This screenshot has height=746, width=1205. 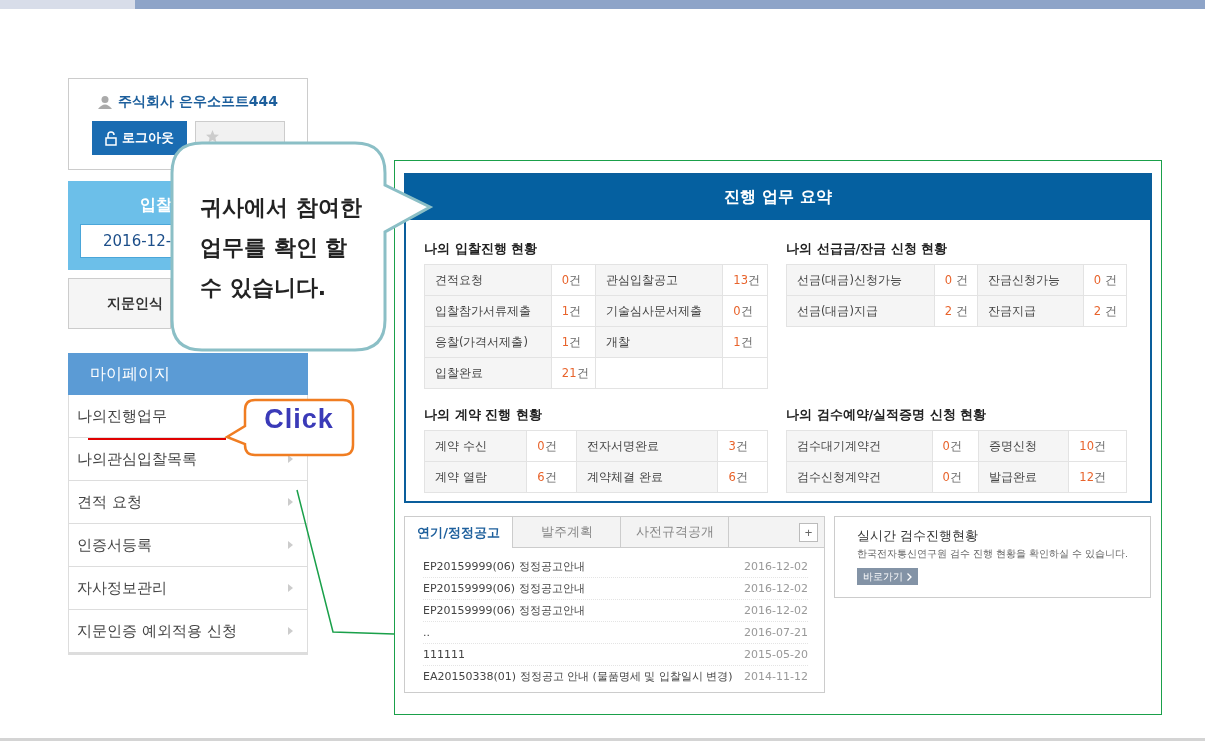 I want to click on notice-title: EA20150338(01) 정정공고 안내 (물품명세 및 입찰일시 변경), so click(x=578, y=676).